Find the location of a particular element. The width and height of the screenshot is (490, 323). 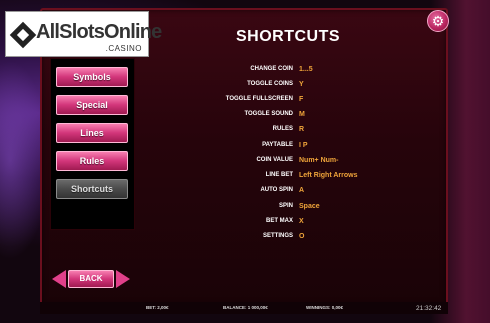

shortcut-row: PAYTABLE I P is located at coordinates (300, 148).